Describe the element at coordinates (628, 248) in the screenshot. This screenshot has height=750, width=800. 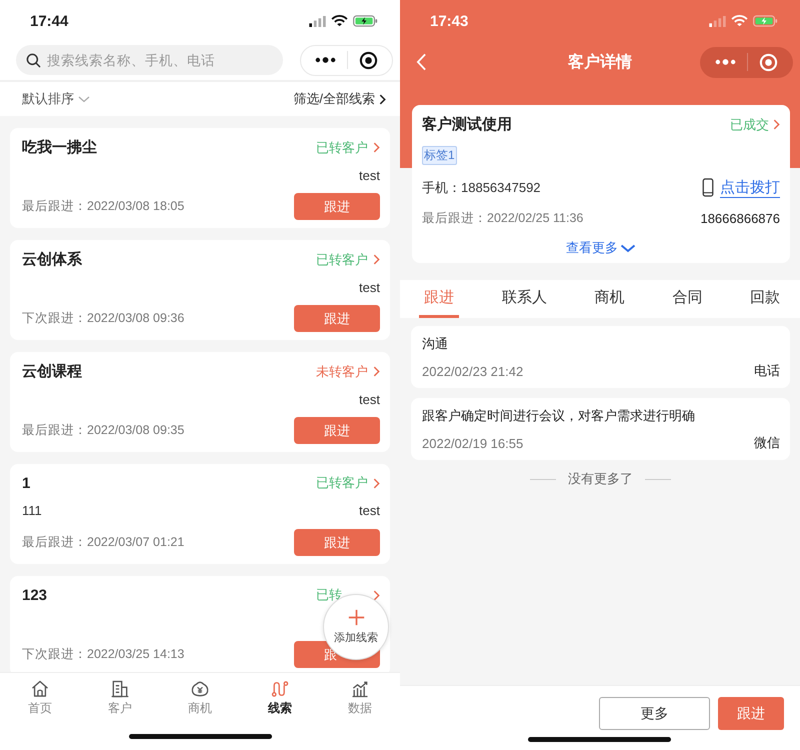
I see `caret-down-icon` at that location.